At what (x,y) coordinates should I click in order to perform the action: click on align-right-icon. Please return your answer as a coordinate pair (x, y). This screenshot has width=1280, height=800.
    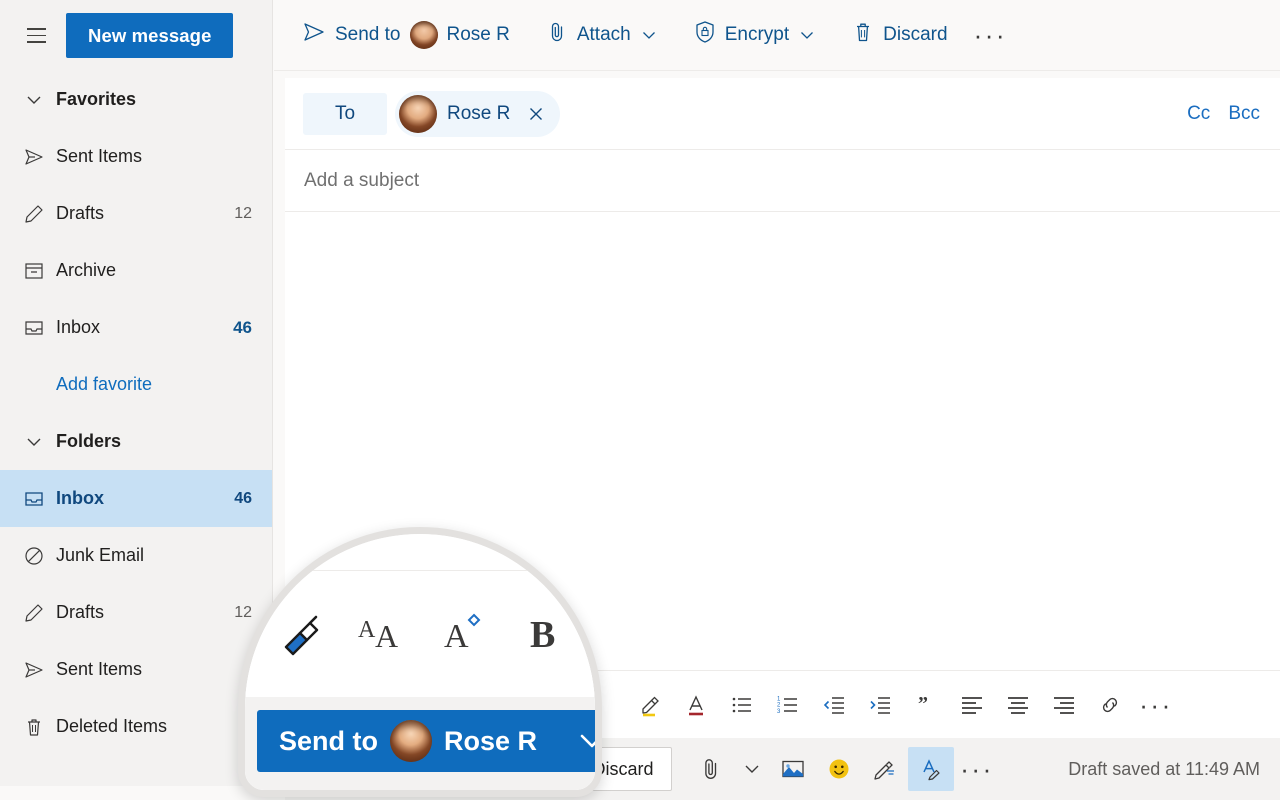
    Looking at the image, I should click on (1064, 705).